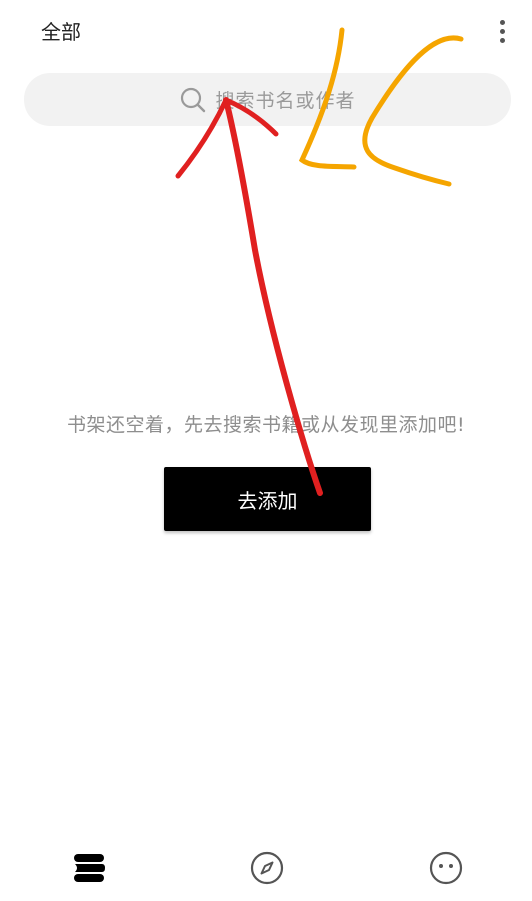 This screenshot has height=901, width=532. Describe the element at coordinates (267, 499) in the screenshot. I see `add-books-button: 去添加` at that location.